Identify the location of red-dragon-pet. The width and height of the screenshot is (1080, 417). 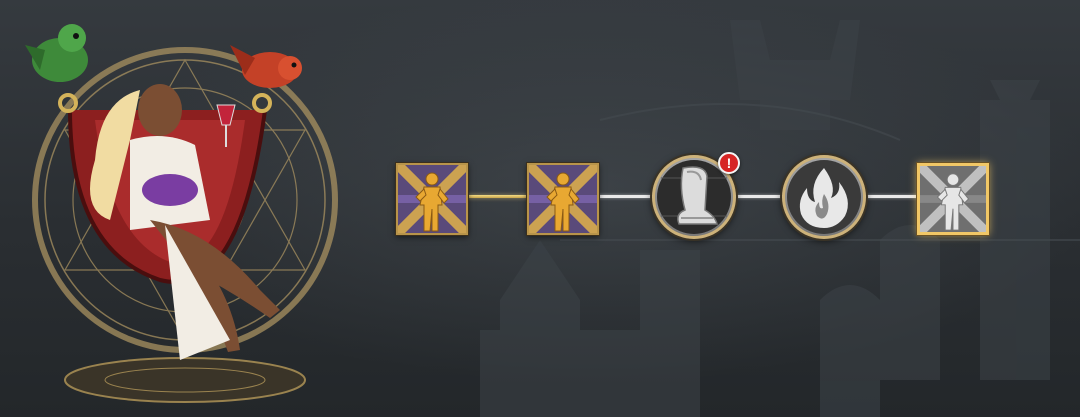
(266, 66).